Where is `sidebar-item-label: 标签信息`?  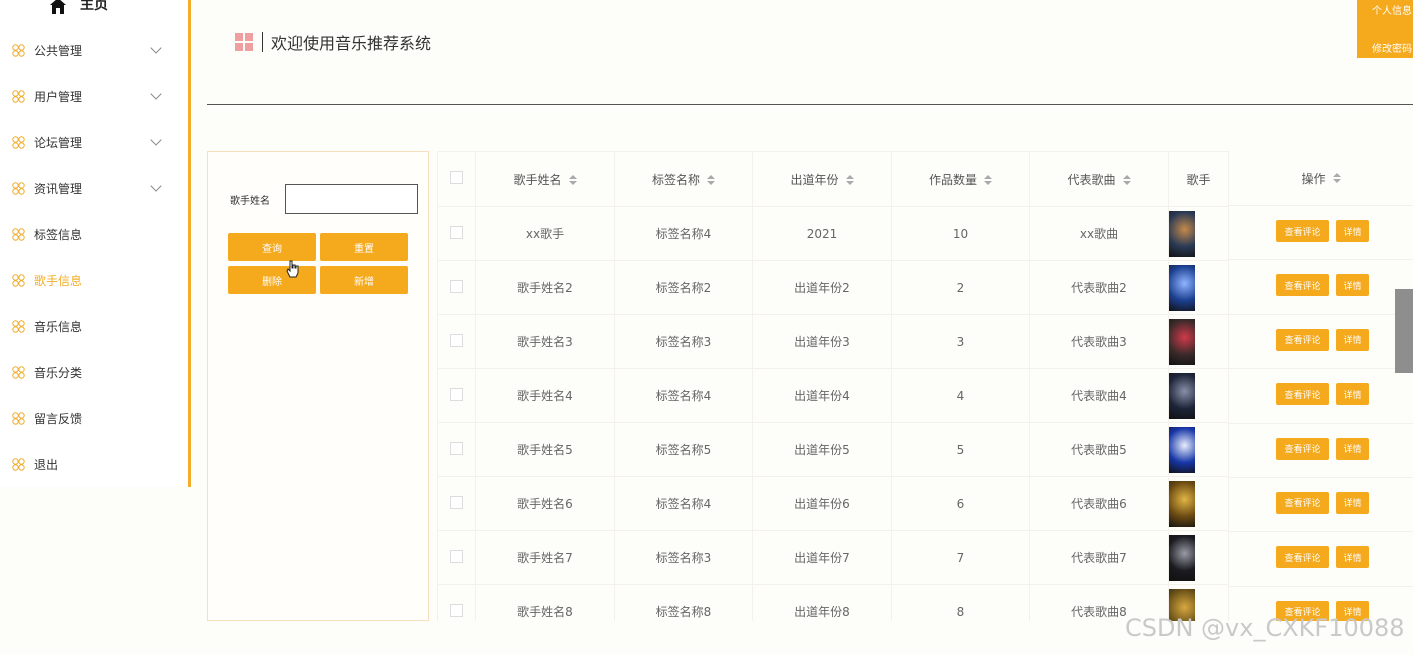
sidebar-item-label: 标签信息 is located at coordinates (58, 234).